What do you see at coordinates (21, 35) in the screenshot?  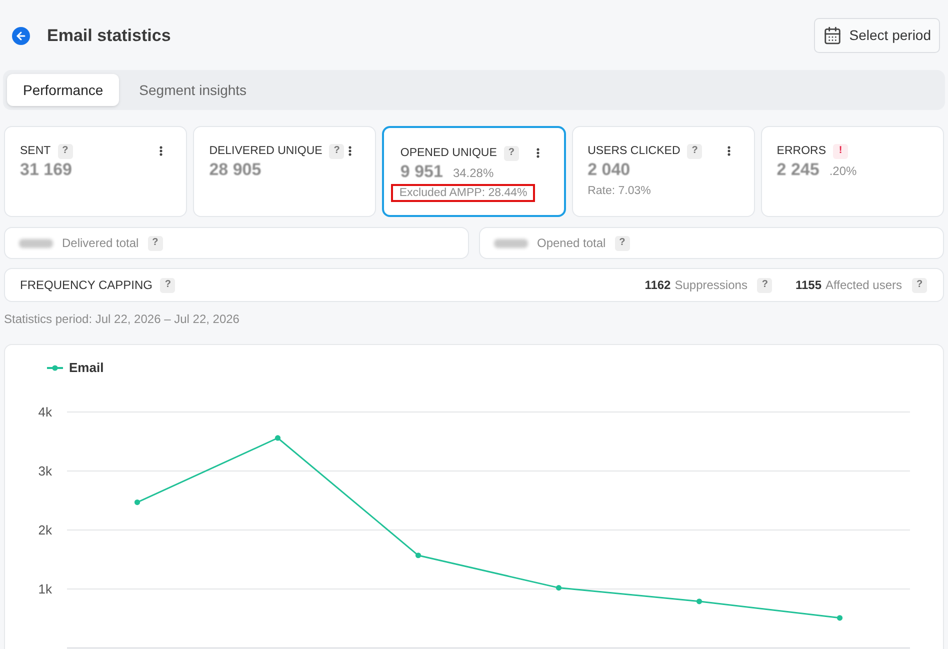 I see `back-icon` at bounding box center [21, 35].